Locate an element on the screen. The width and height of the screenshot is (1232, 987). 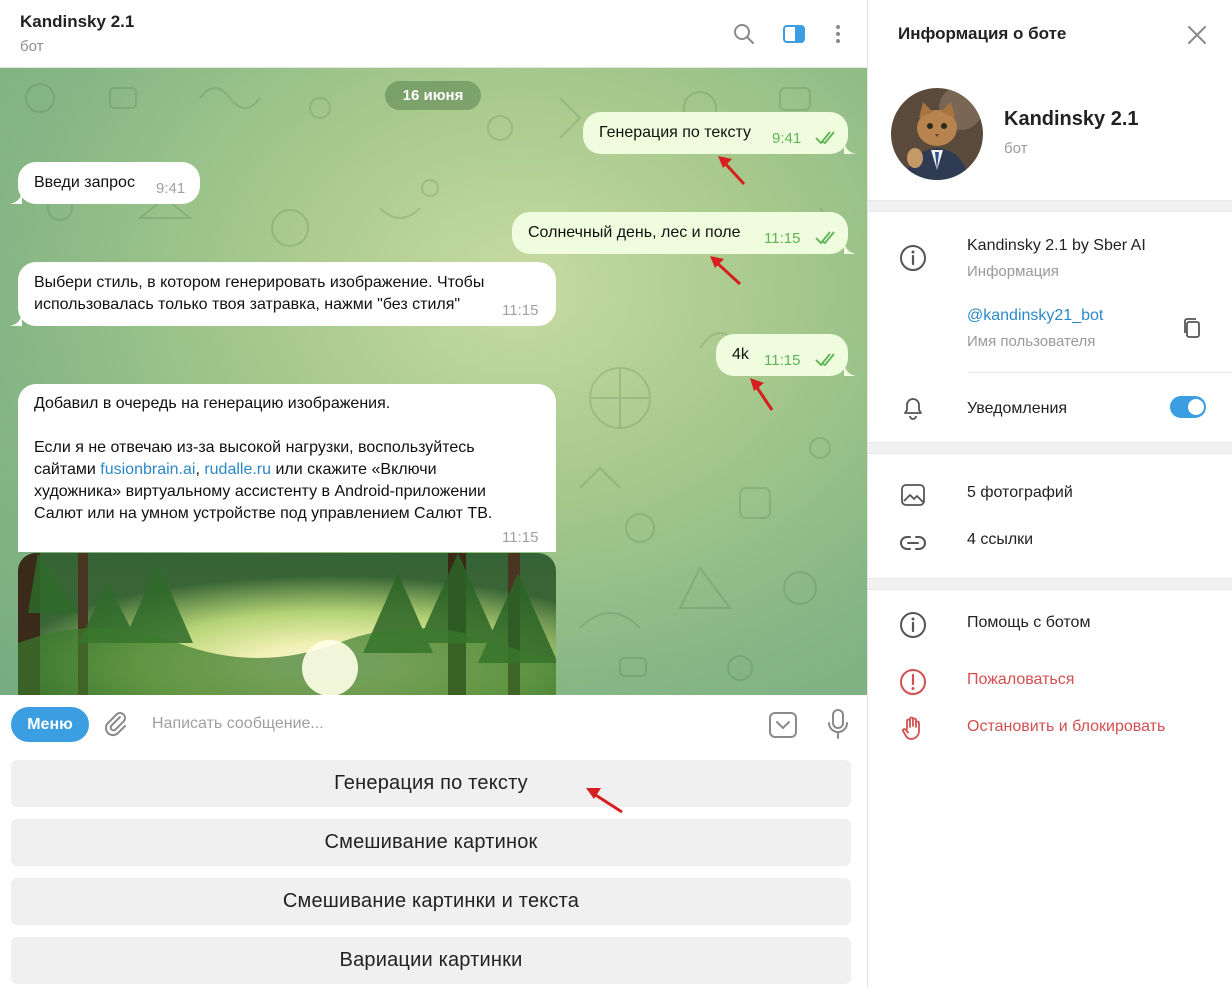
chat-title: Kandinsky 2.1 is located at coordinates (77, 22).